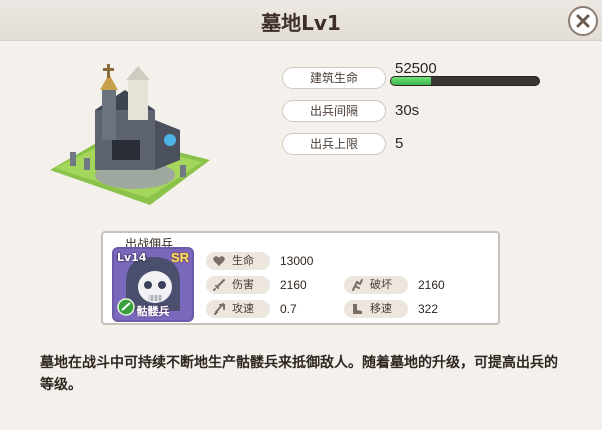 This screenshot has height=430, width=602. What do you see at coordinates (357, 285) in the screenshot?
I see `destroy-icon` at bounding box center [357, 285].